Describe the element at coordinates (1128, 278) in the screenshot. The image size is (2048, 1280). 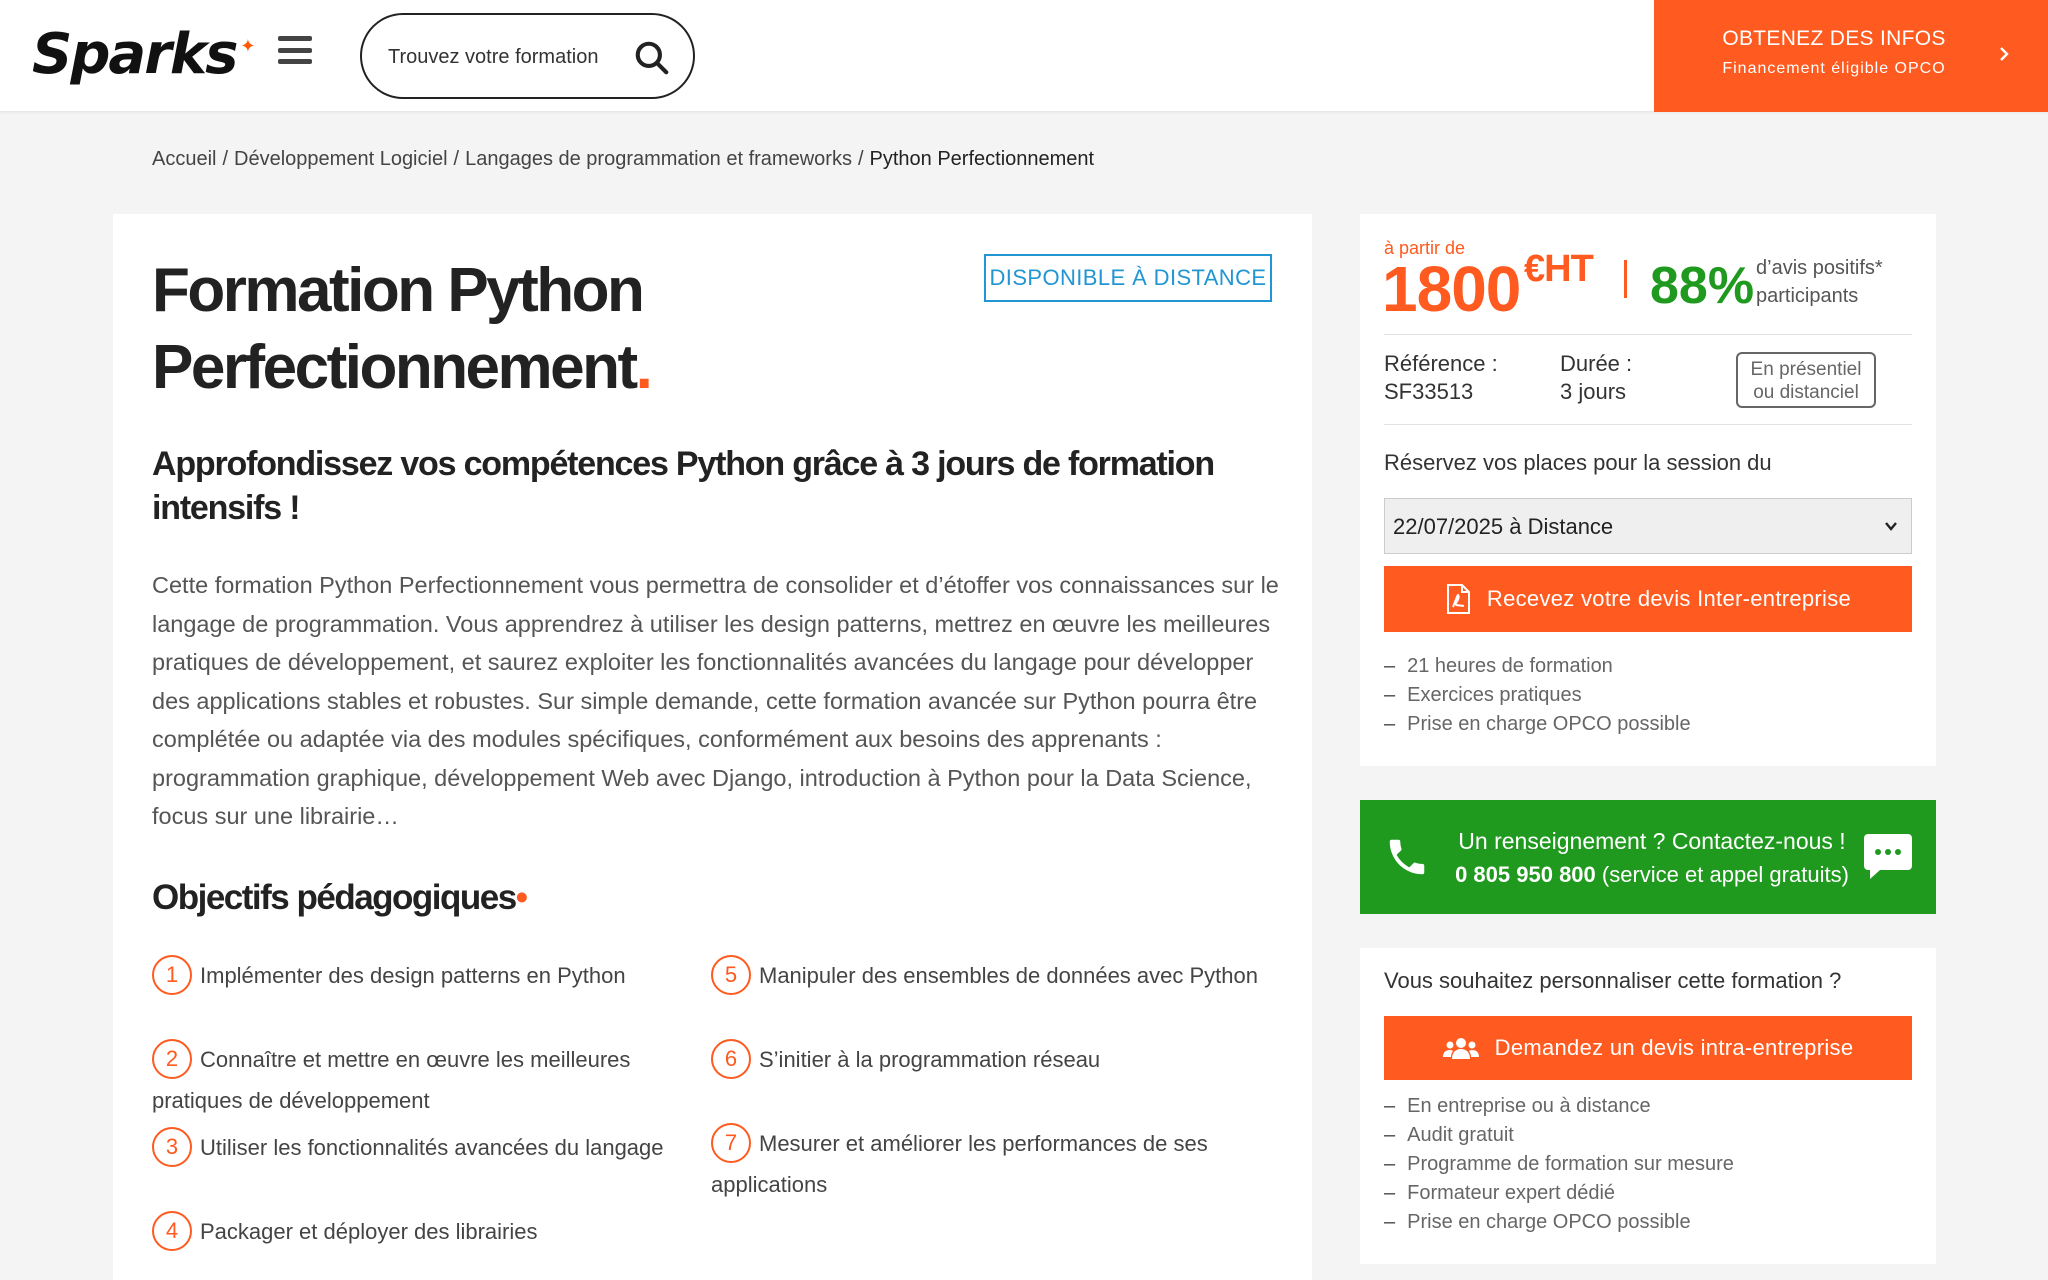
I see `remote-available-badge: DISPONIBLE À DISTANCE` at that location.